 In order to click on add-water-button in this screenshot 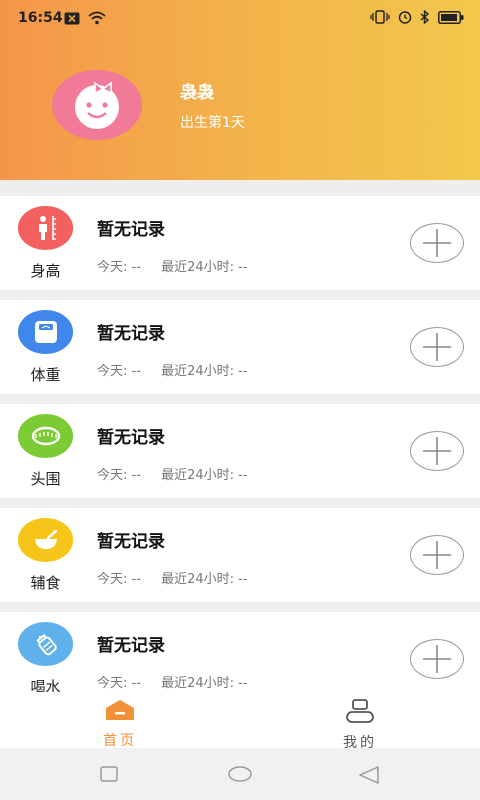, I will do `click(437, 659)`.